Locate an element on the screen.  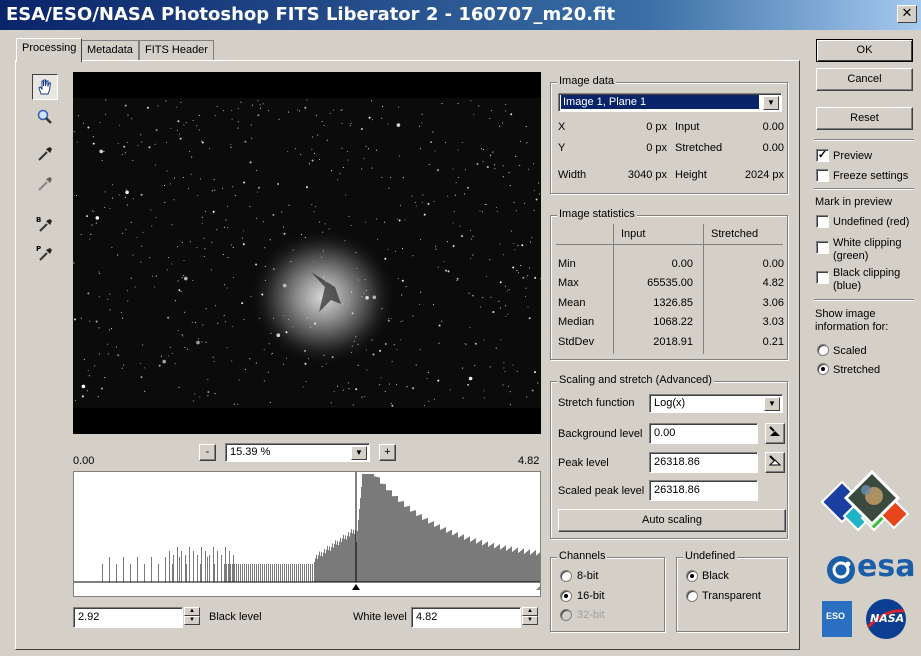
stats-row-input: 65535.00 is located at coordinates (670, 283).